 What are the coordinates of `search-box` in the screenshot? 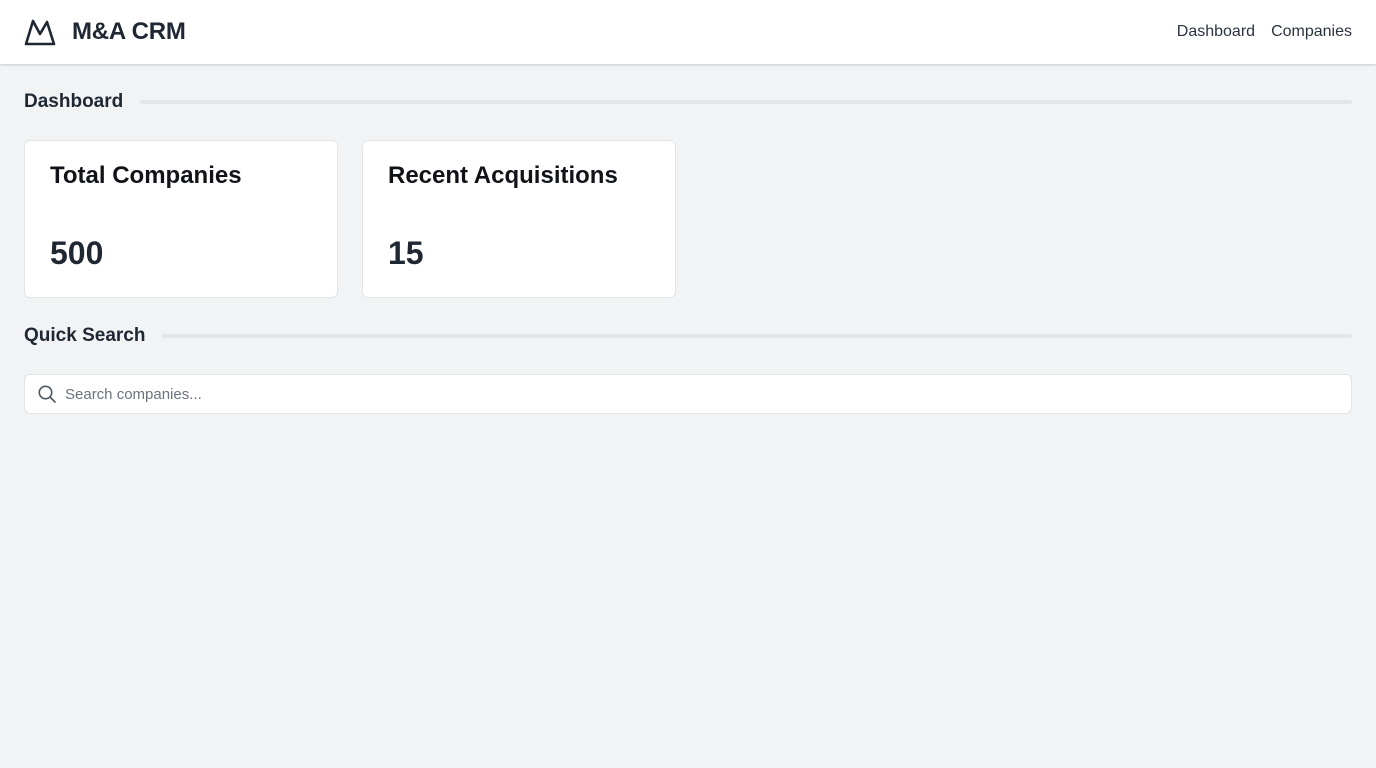 It's located at (688, 394).